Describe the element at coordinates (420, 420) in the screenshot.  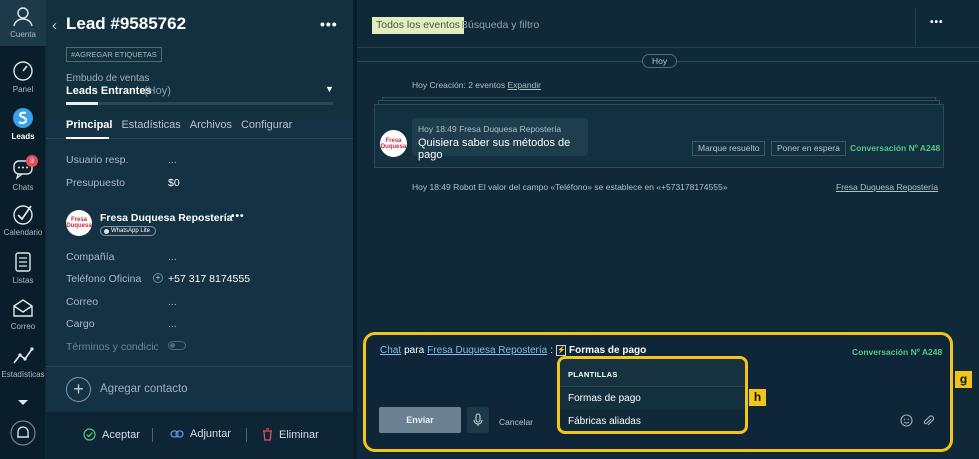
I see `send-button: Enviar` at that location.